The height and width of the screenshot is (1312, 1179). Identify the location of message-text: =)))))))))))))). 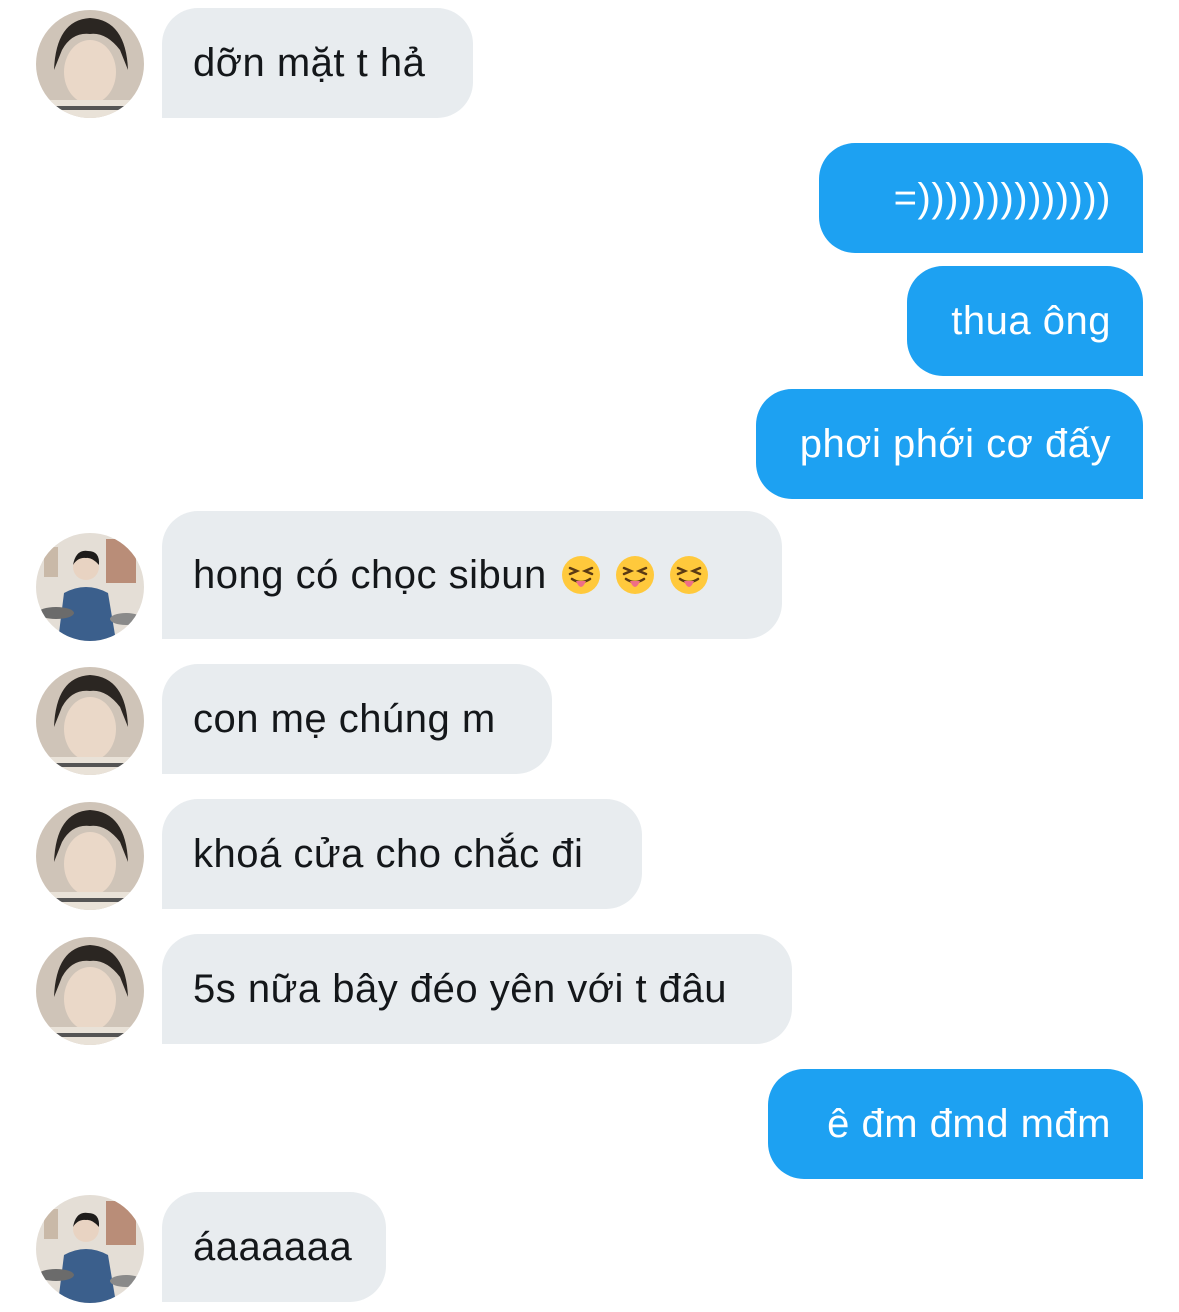
(1002, 197).